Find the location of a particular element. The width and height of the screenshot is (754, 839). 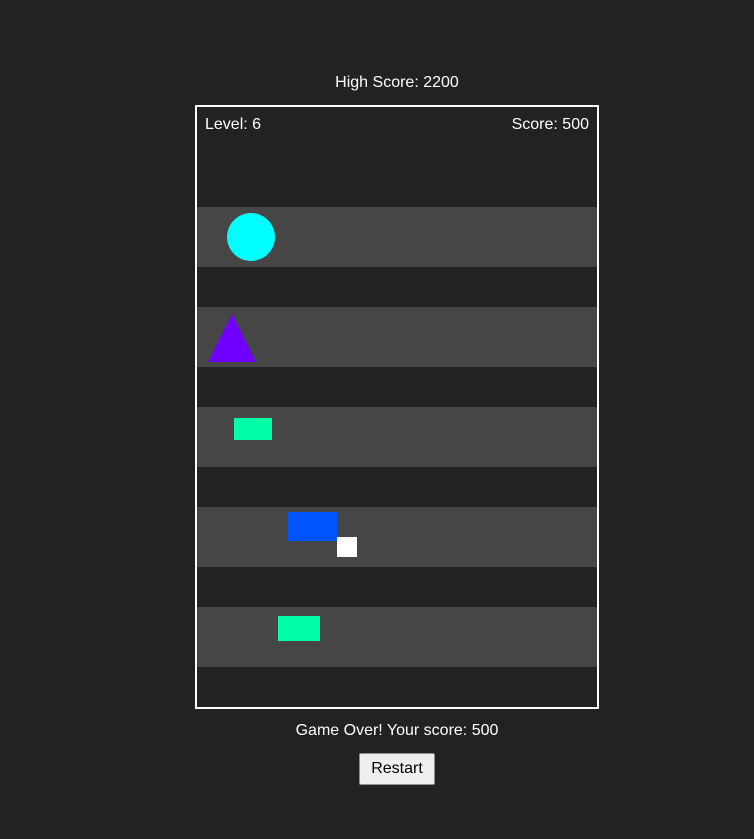

game-over-message: Game Over! Your score: 500 is located at coordinates (397, 730).